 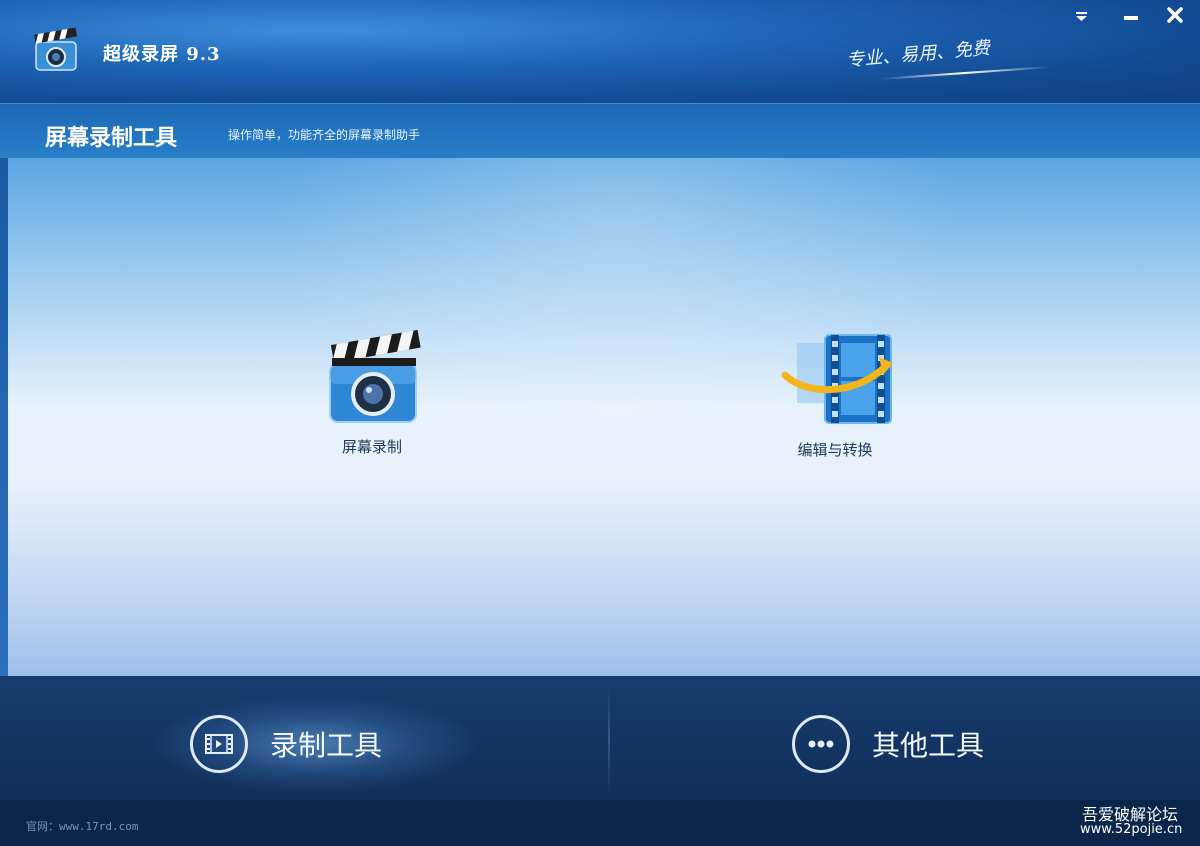 I want to click on section-title: 屏幕录制工具, so click(x=111, y=138).